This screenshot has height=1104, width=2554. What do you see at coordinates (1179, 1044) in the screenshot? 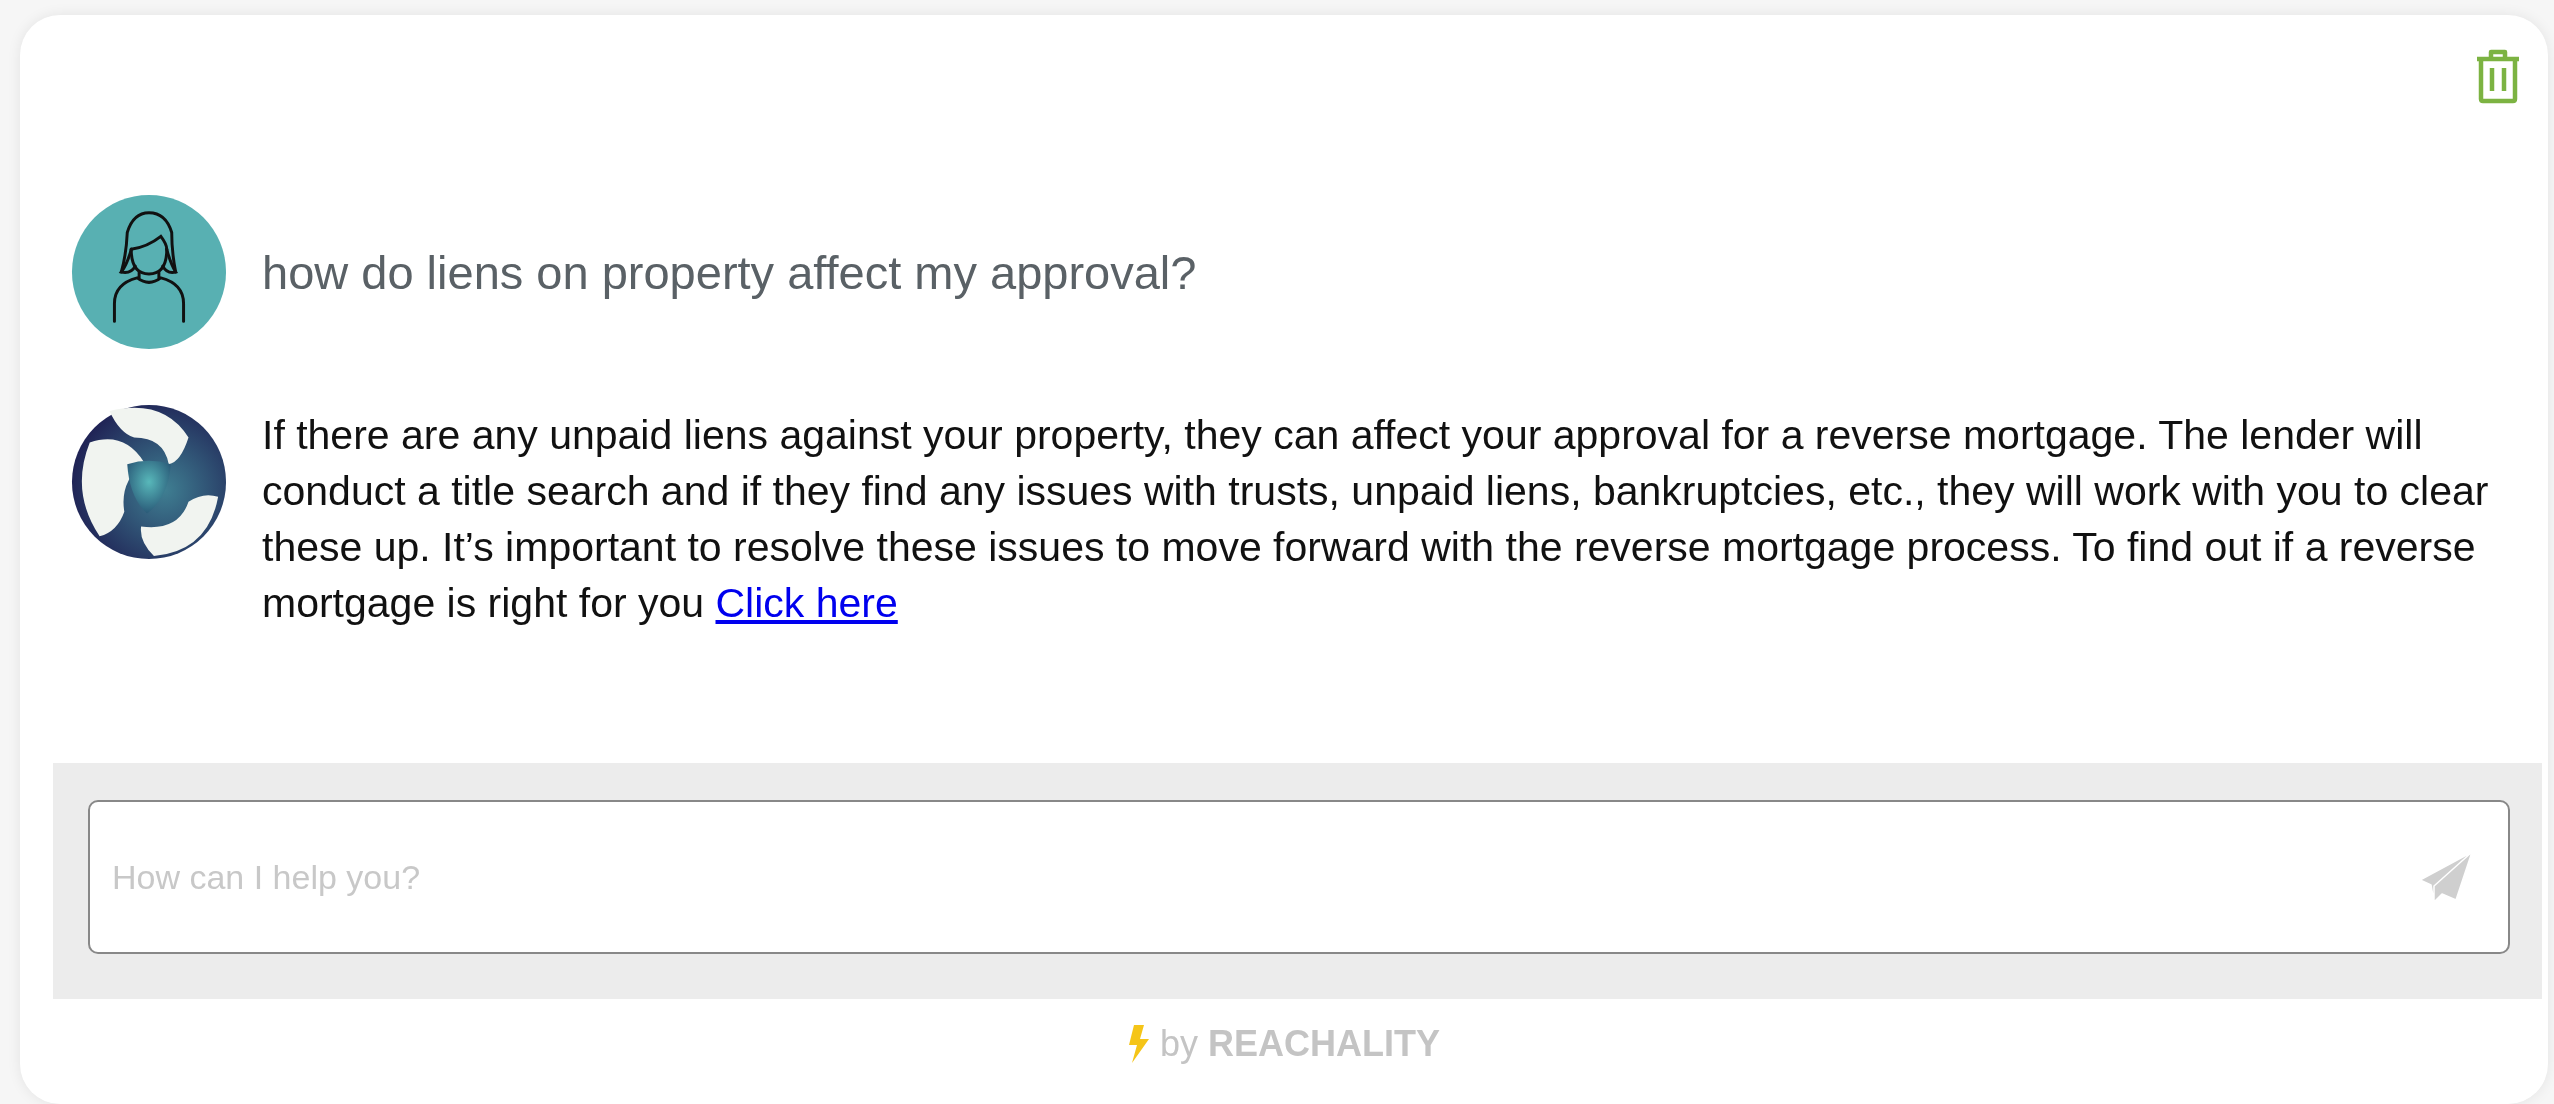
I see `by-label: by` at bounding box center [1179, 1044].